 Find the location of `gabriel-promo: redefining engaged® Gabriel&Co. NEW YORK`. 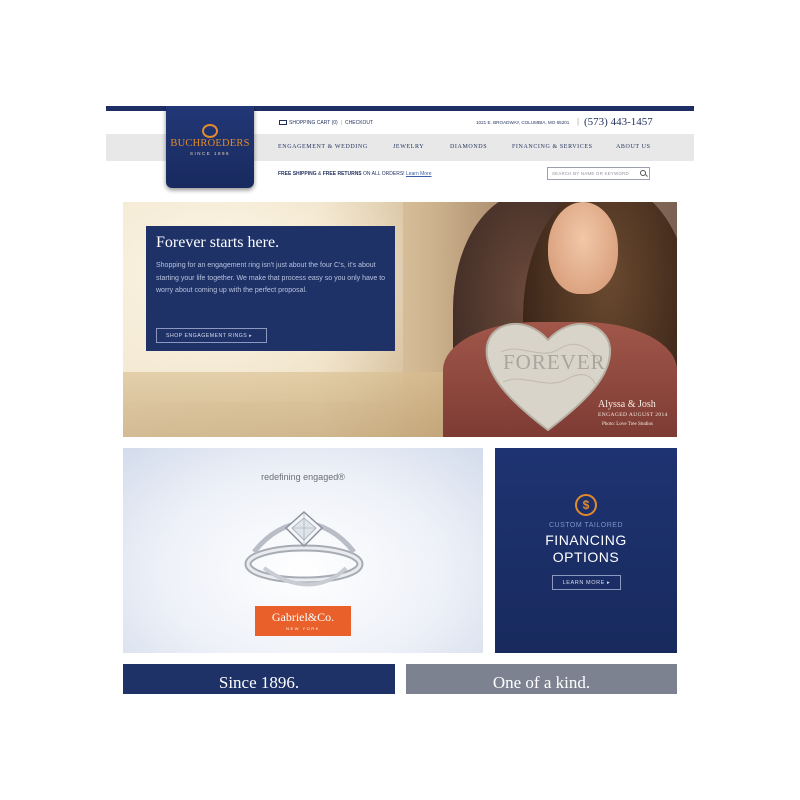

gabriel-promo: redefining engaged® Gabriel&Co. NEW YORK is located at coordinates (303, 550).